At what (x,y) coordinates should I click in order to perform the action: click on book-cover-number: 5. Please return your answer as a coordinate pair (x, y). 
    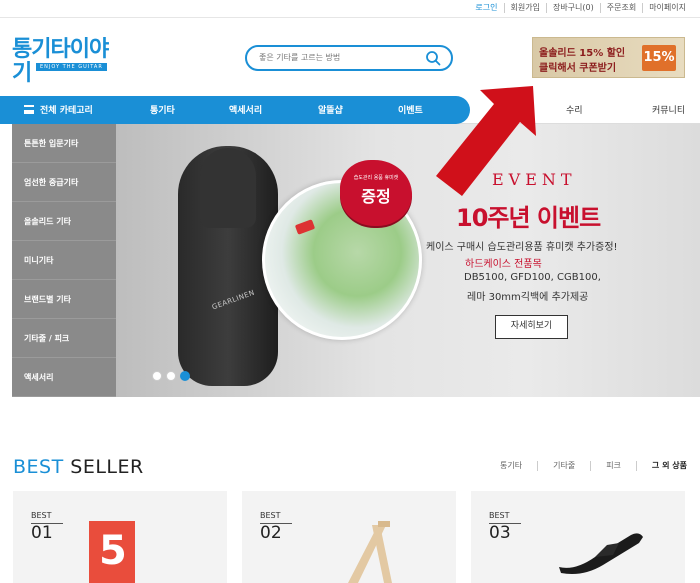
    Looking at the image, I should click on (113, 551).